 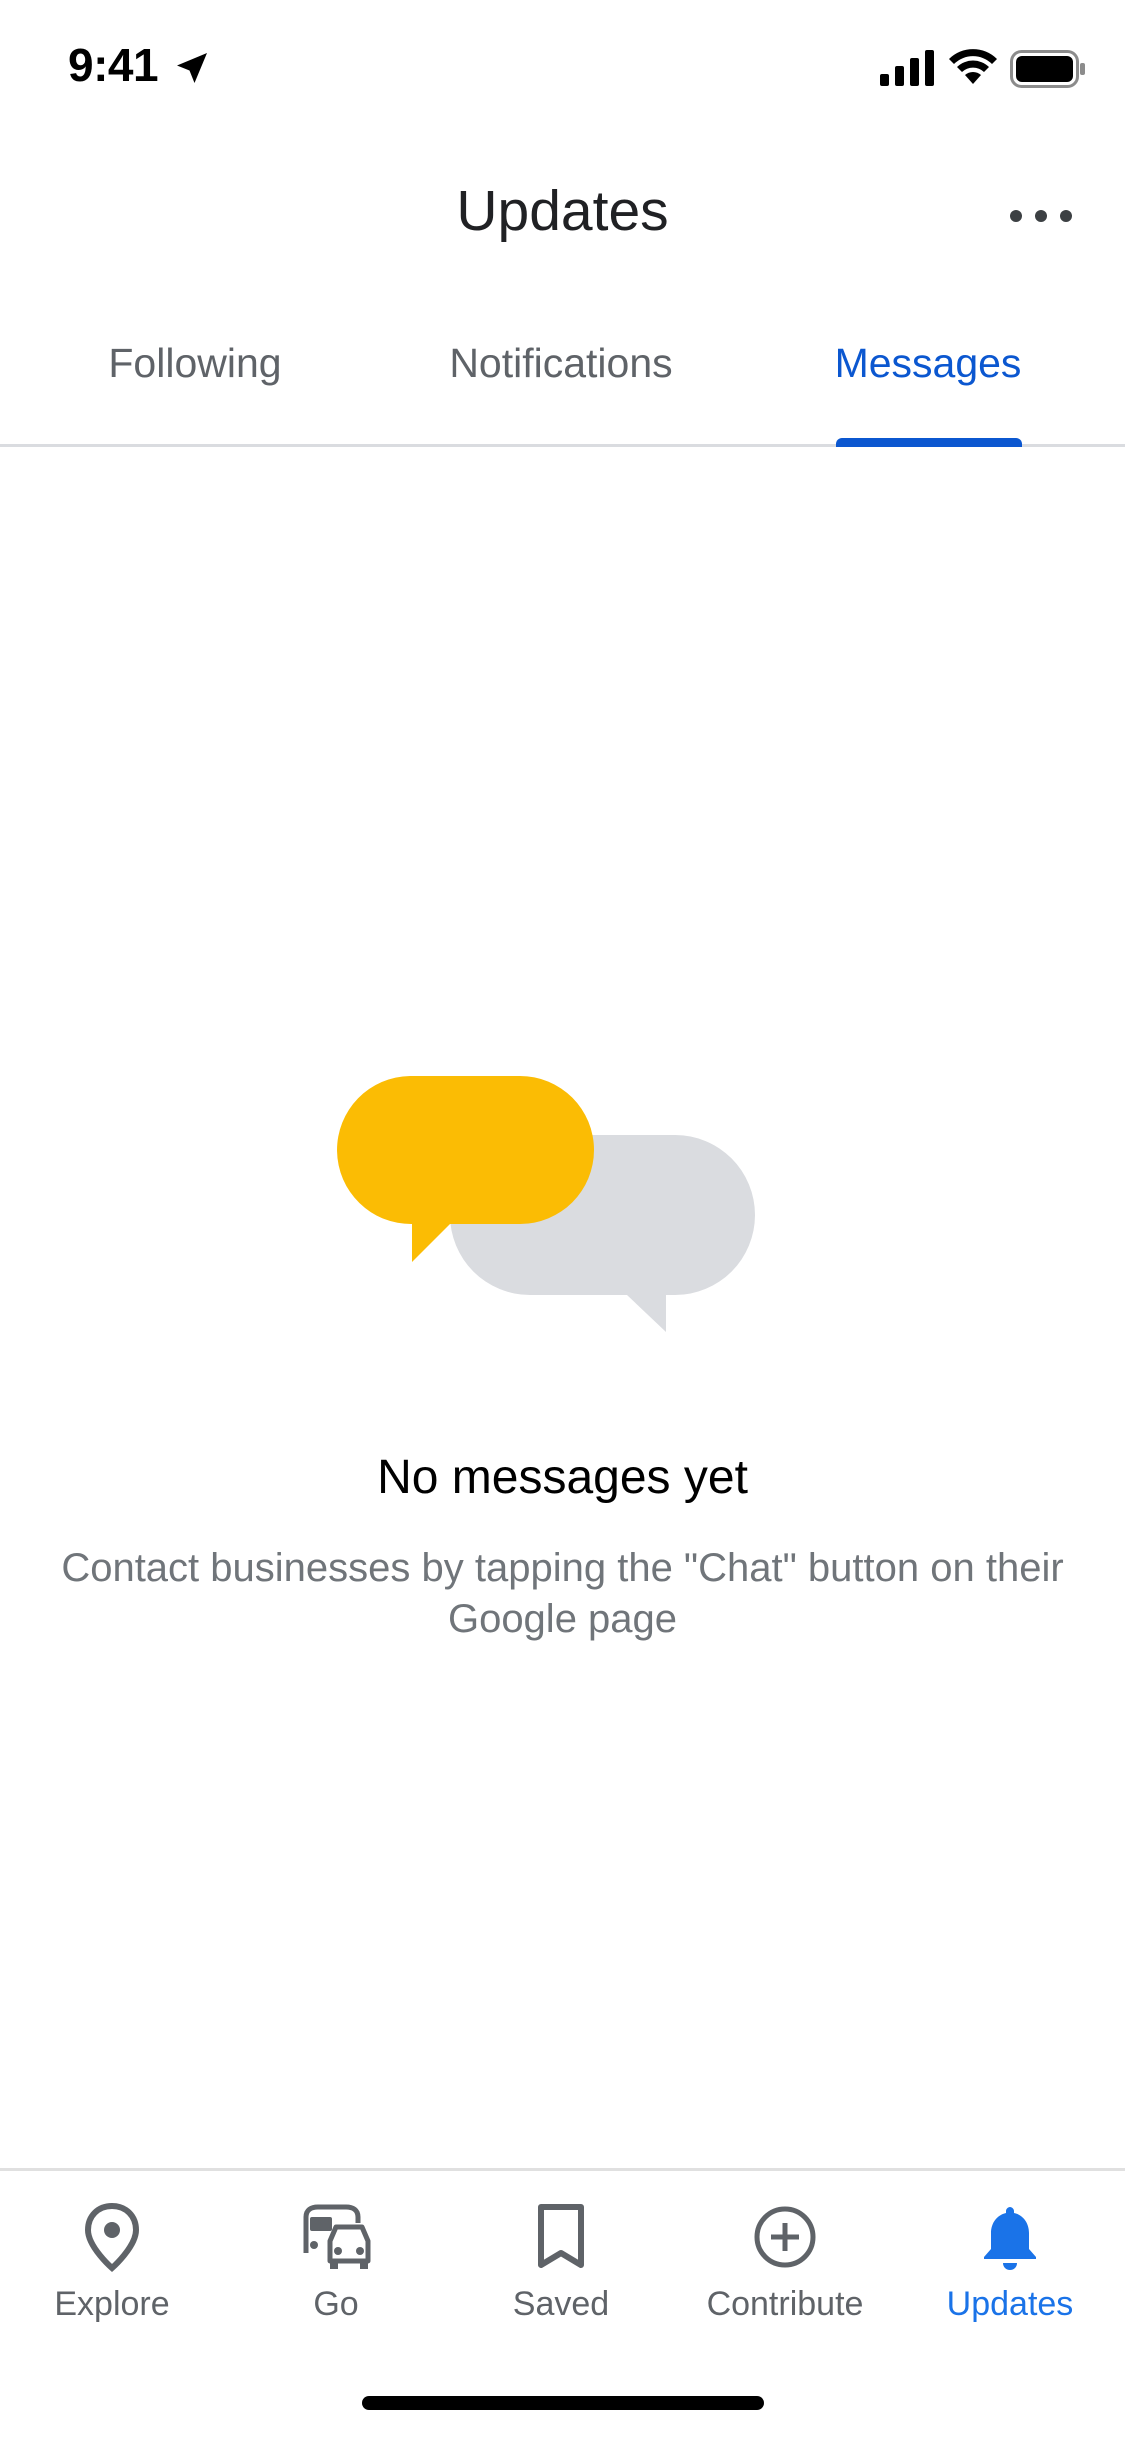 I want to click on bookmark-icon, so click(x=561, y=2236).